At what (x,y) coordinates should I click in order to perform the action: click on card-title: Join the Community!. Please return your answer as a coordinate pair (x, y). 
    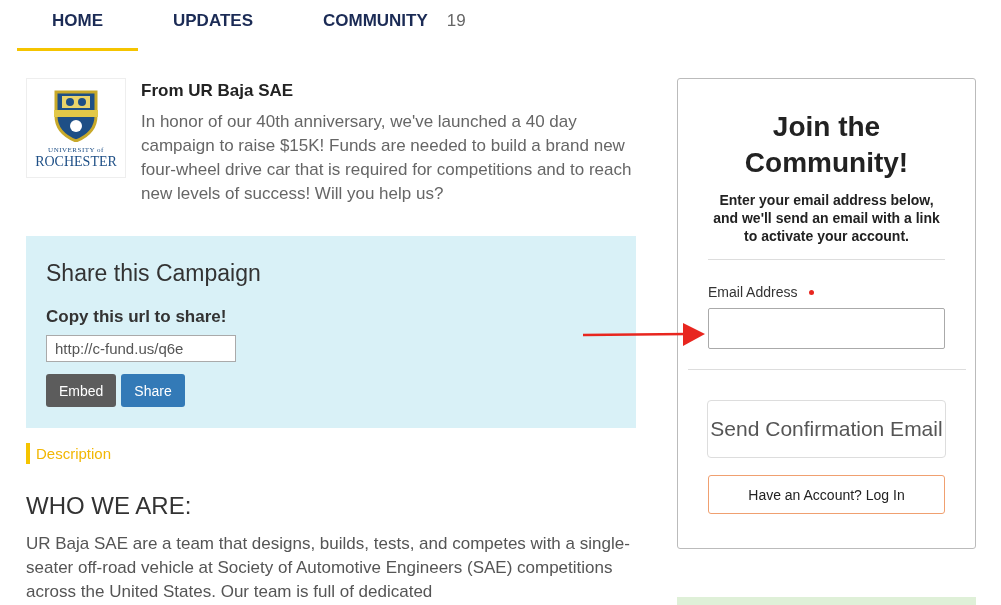
    Looking at the image, I should click on (826, 145).